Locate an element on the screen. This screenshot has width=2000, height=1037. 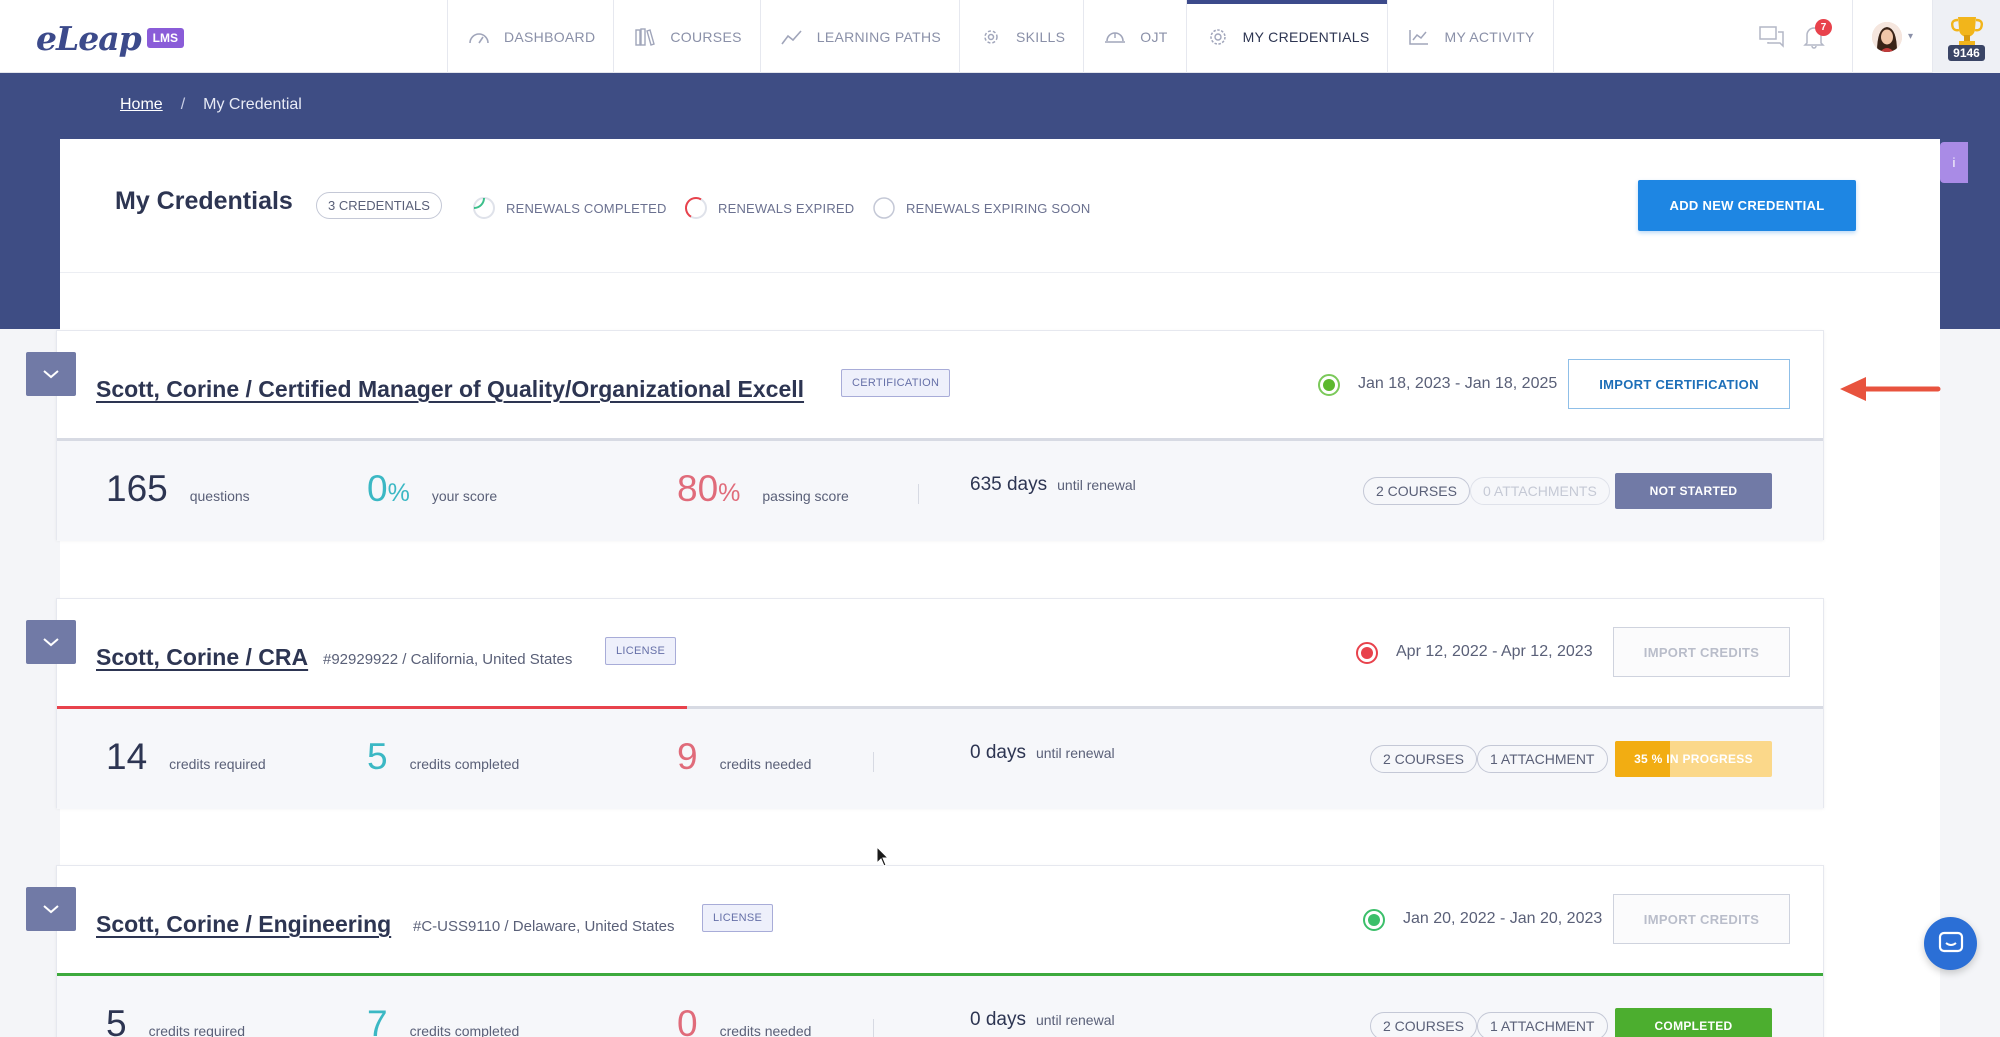
metric-value: 9 is located at coordinates (687, 756).